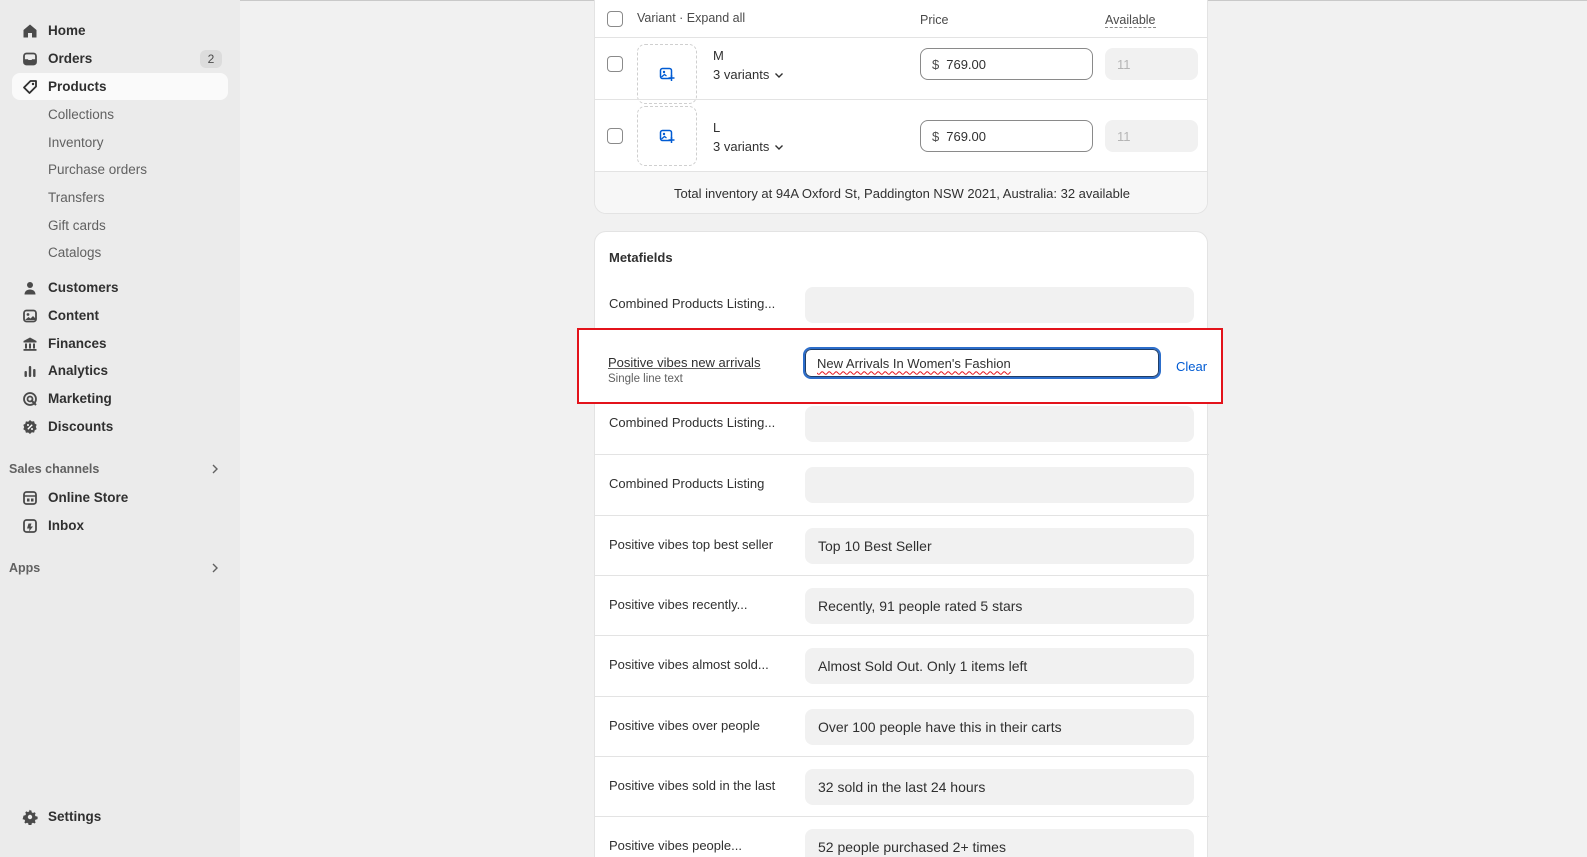 This screenshot has height=857, width=1587. Describe the element at coordinates (118, 469) in the screenshot. I see `sales-channels-header: Sales channels` at that location.